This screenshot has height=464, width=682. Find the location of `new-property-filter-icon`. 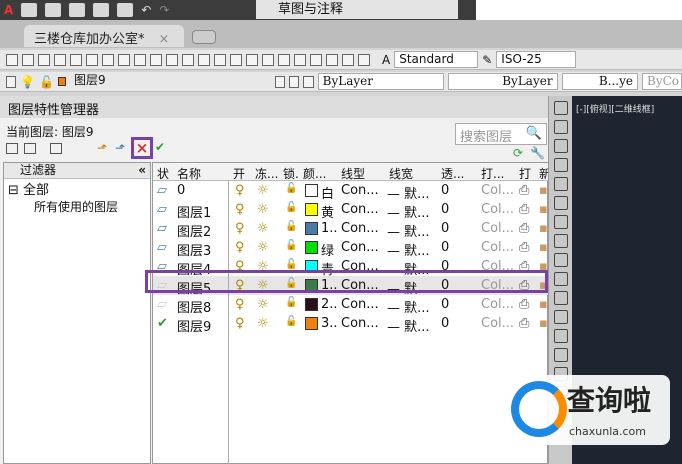

new-property-filter-icon is located at coordinates (12, 148).